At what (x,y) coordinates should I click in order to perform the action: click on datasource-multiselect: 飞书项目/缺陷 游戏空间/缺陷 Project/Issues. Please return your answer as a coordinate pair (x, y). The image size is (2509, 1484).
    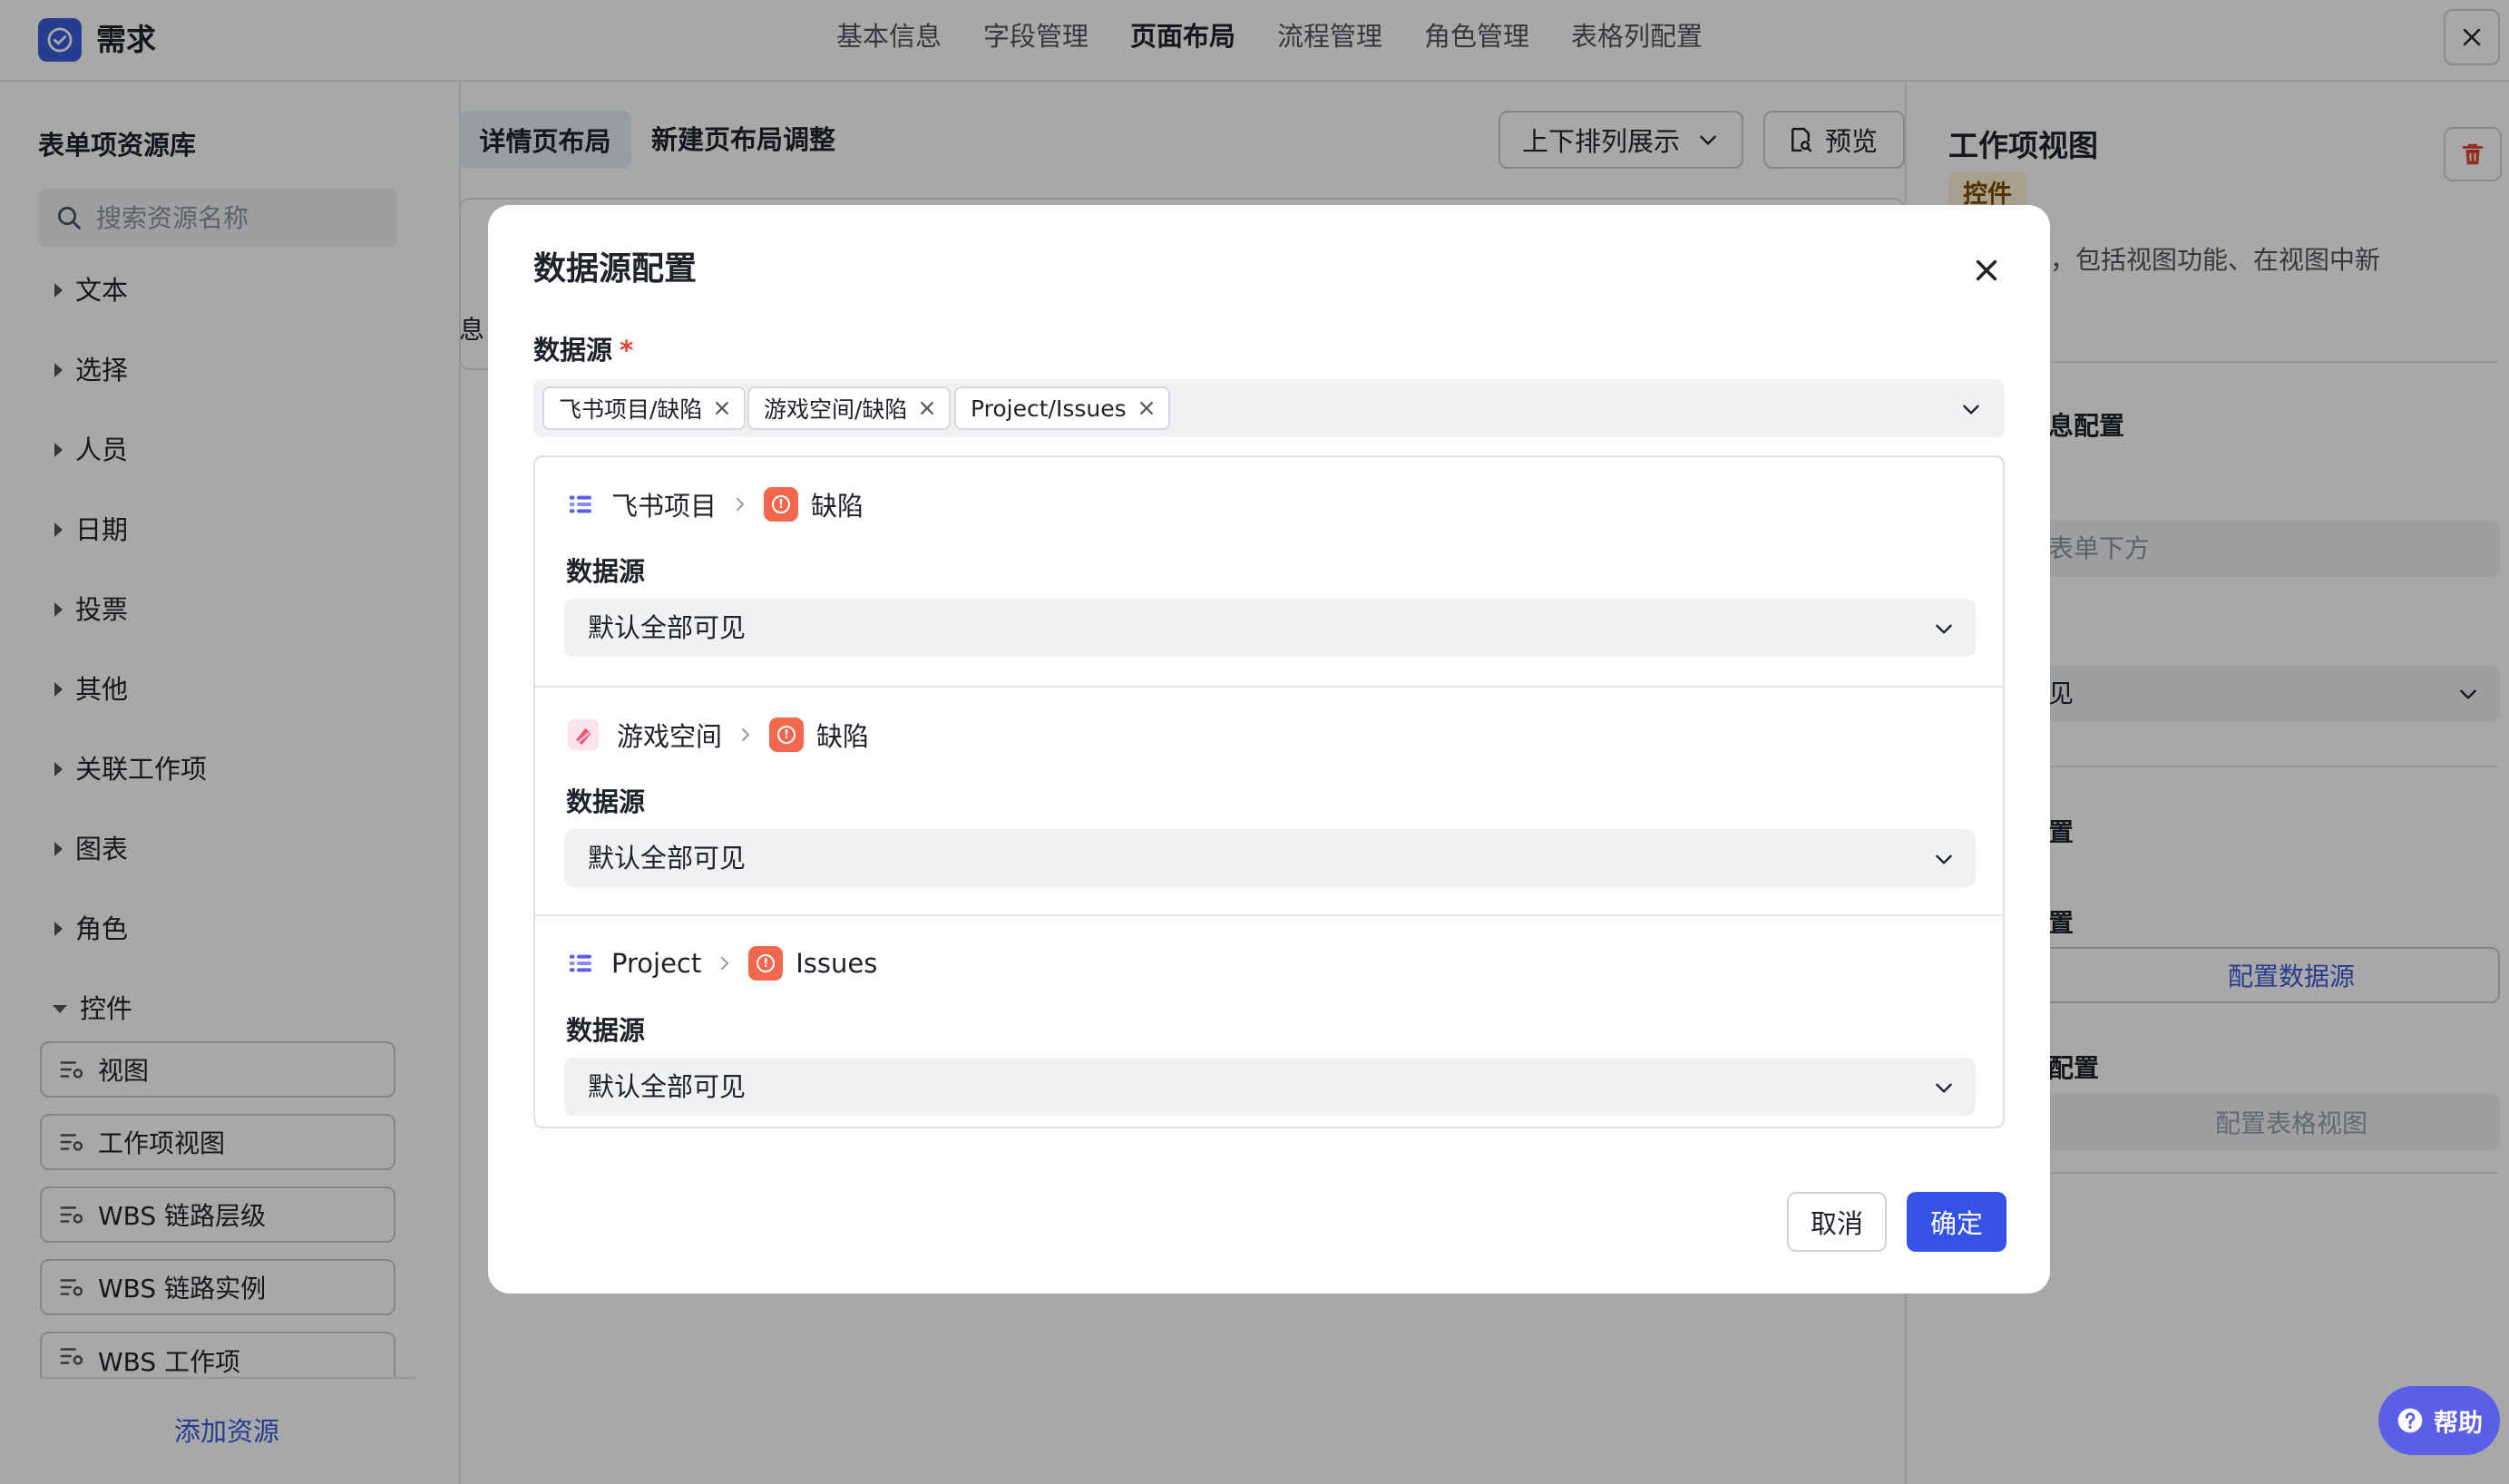
    Looking at the image, I should click on (1269, 408).